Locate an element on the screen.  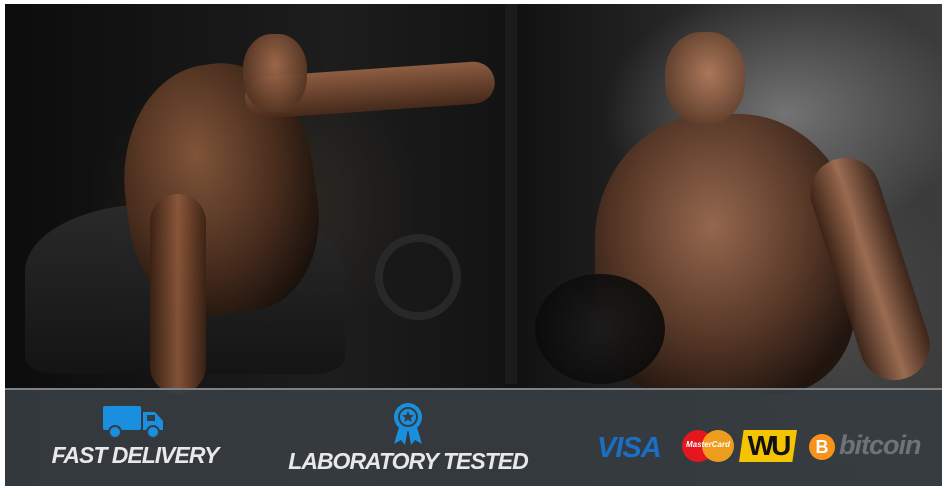
feature-fast-delivery: FAST DELIVERY is located at coordinates (135, 438).